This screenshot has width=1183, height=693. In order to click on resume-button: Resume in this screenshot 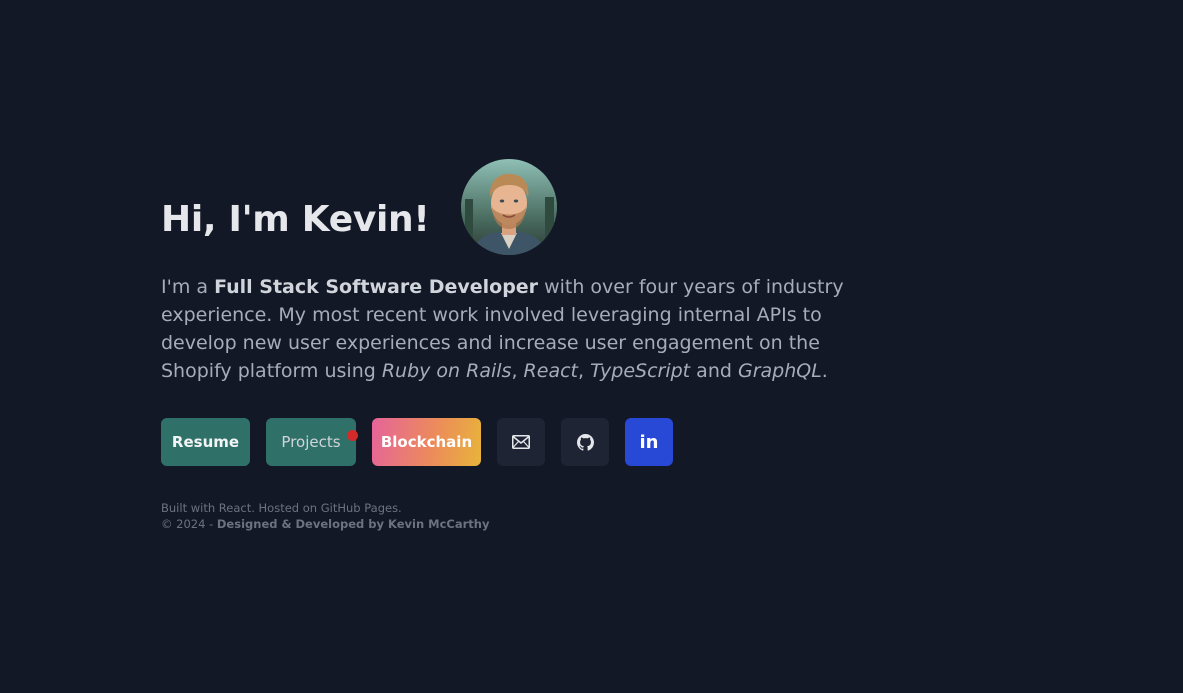, I will do `click(205, 442)`.